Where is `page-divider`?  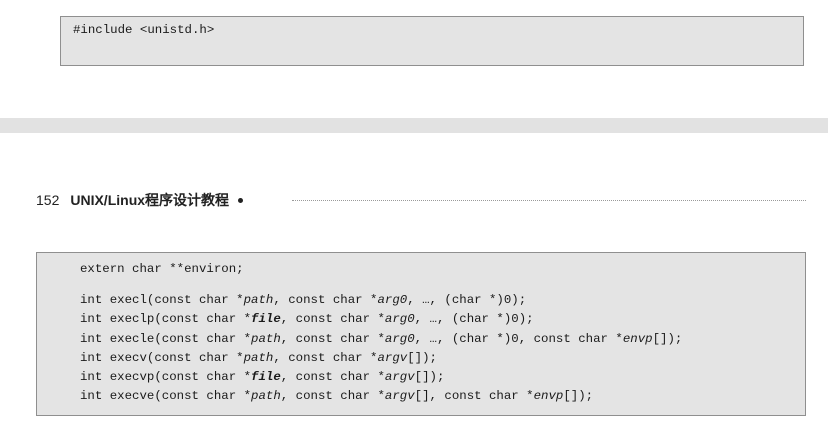
page-divider is located at coordinates (414, 125).